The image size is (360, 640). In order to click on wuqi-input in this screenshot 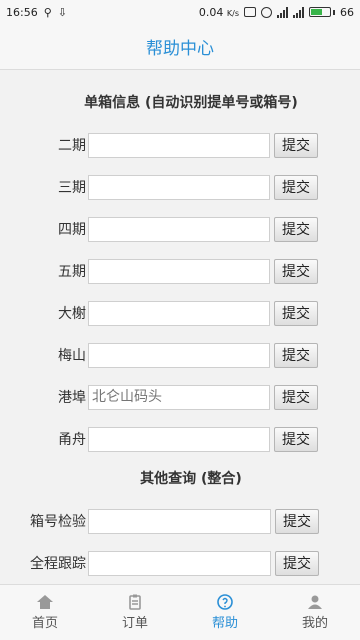, I will do `click(179, 271)`.